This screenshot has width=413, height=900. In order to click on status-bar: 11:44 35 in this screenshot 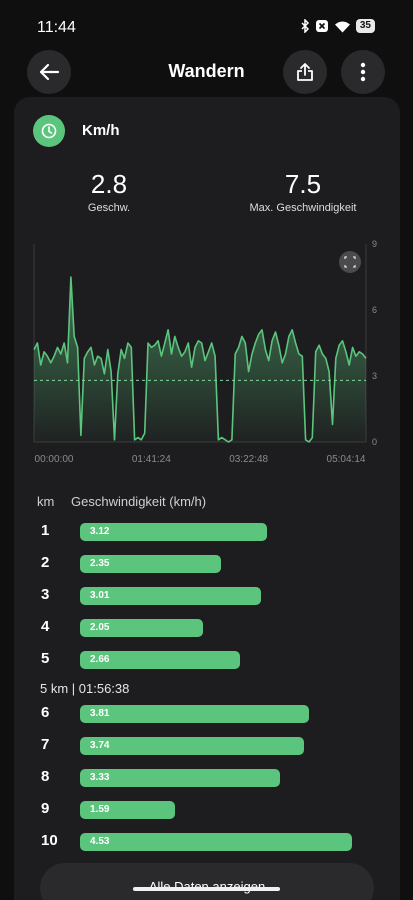, I will do `click(206, 25)`.